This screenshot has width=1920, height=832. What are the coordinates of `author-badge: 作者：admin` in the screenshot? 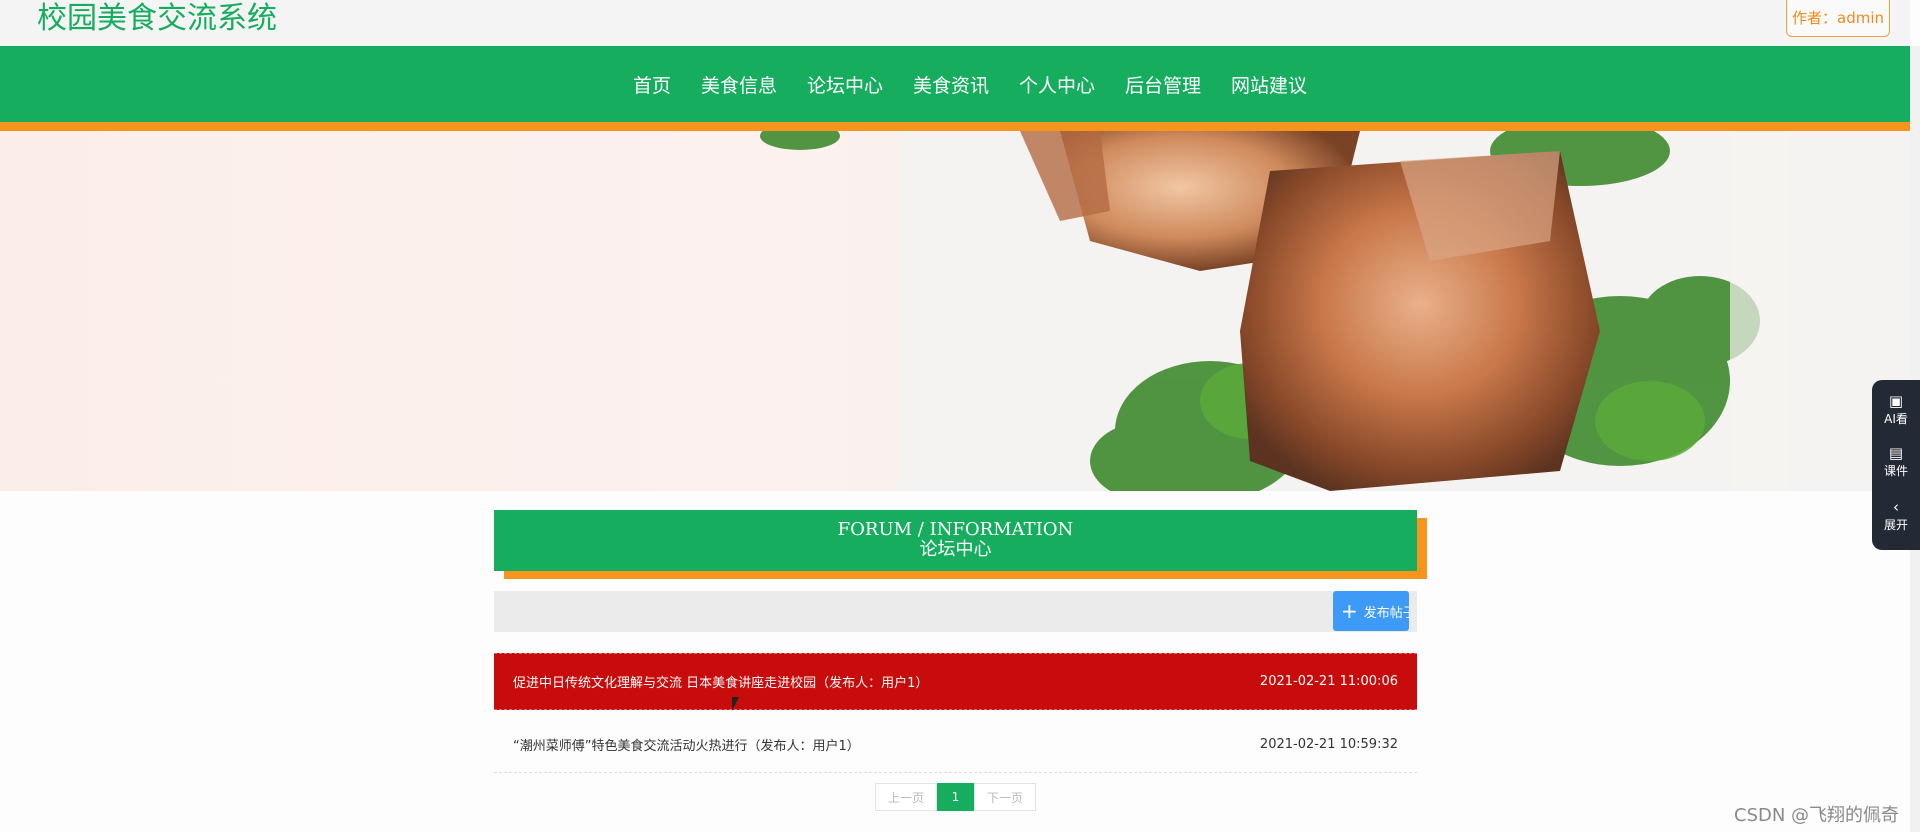 It's located at (1838, 18).